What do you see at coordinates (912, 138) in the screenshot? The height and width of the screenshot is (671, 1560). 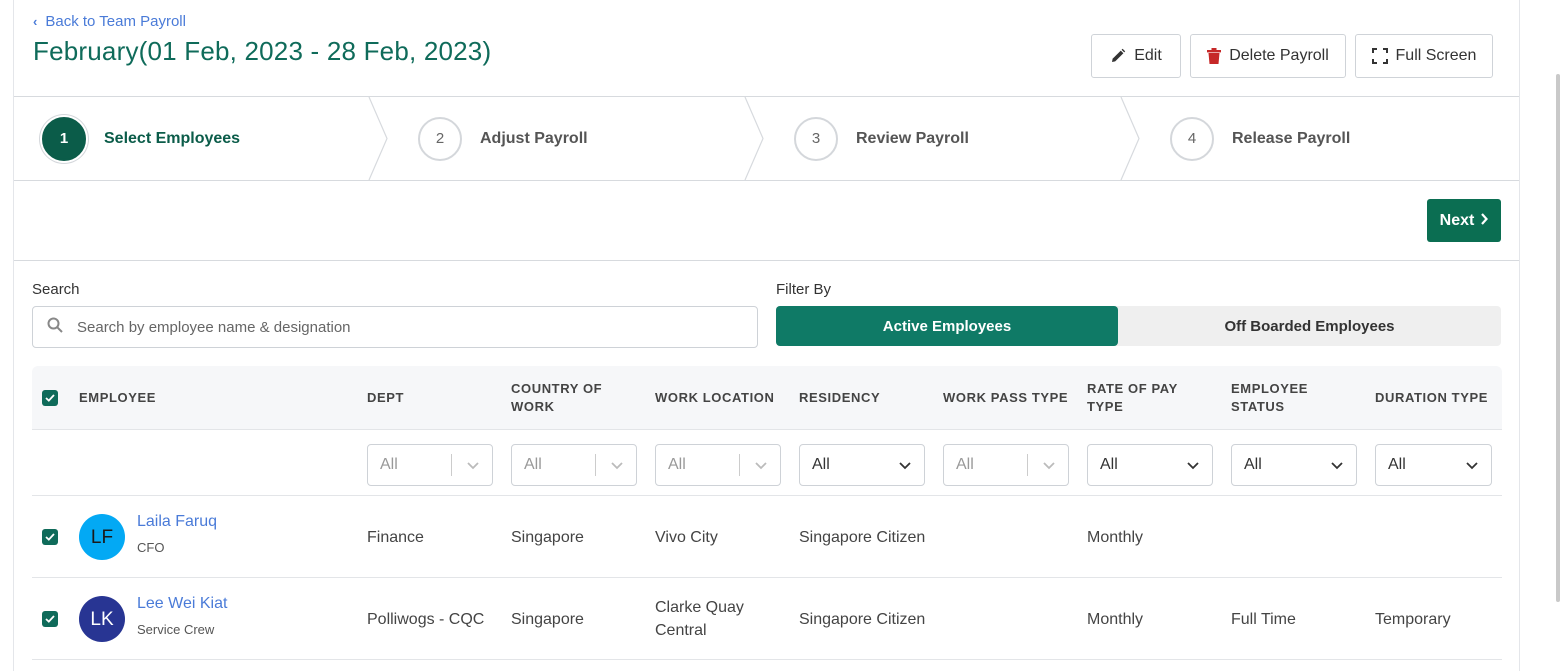 I see `step-label: Review Payroll` at bounding box center [912, 138].